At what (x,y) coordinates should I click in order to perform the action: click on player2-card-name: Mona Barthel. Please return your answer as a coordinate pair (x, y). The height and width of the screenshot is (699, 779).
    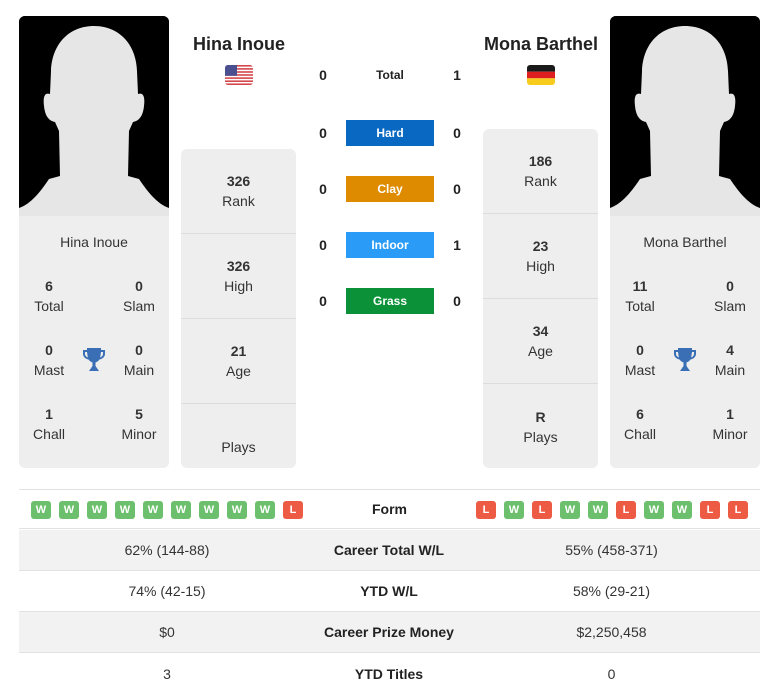
    Looking at the image, I should click on (685, 242).